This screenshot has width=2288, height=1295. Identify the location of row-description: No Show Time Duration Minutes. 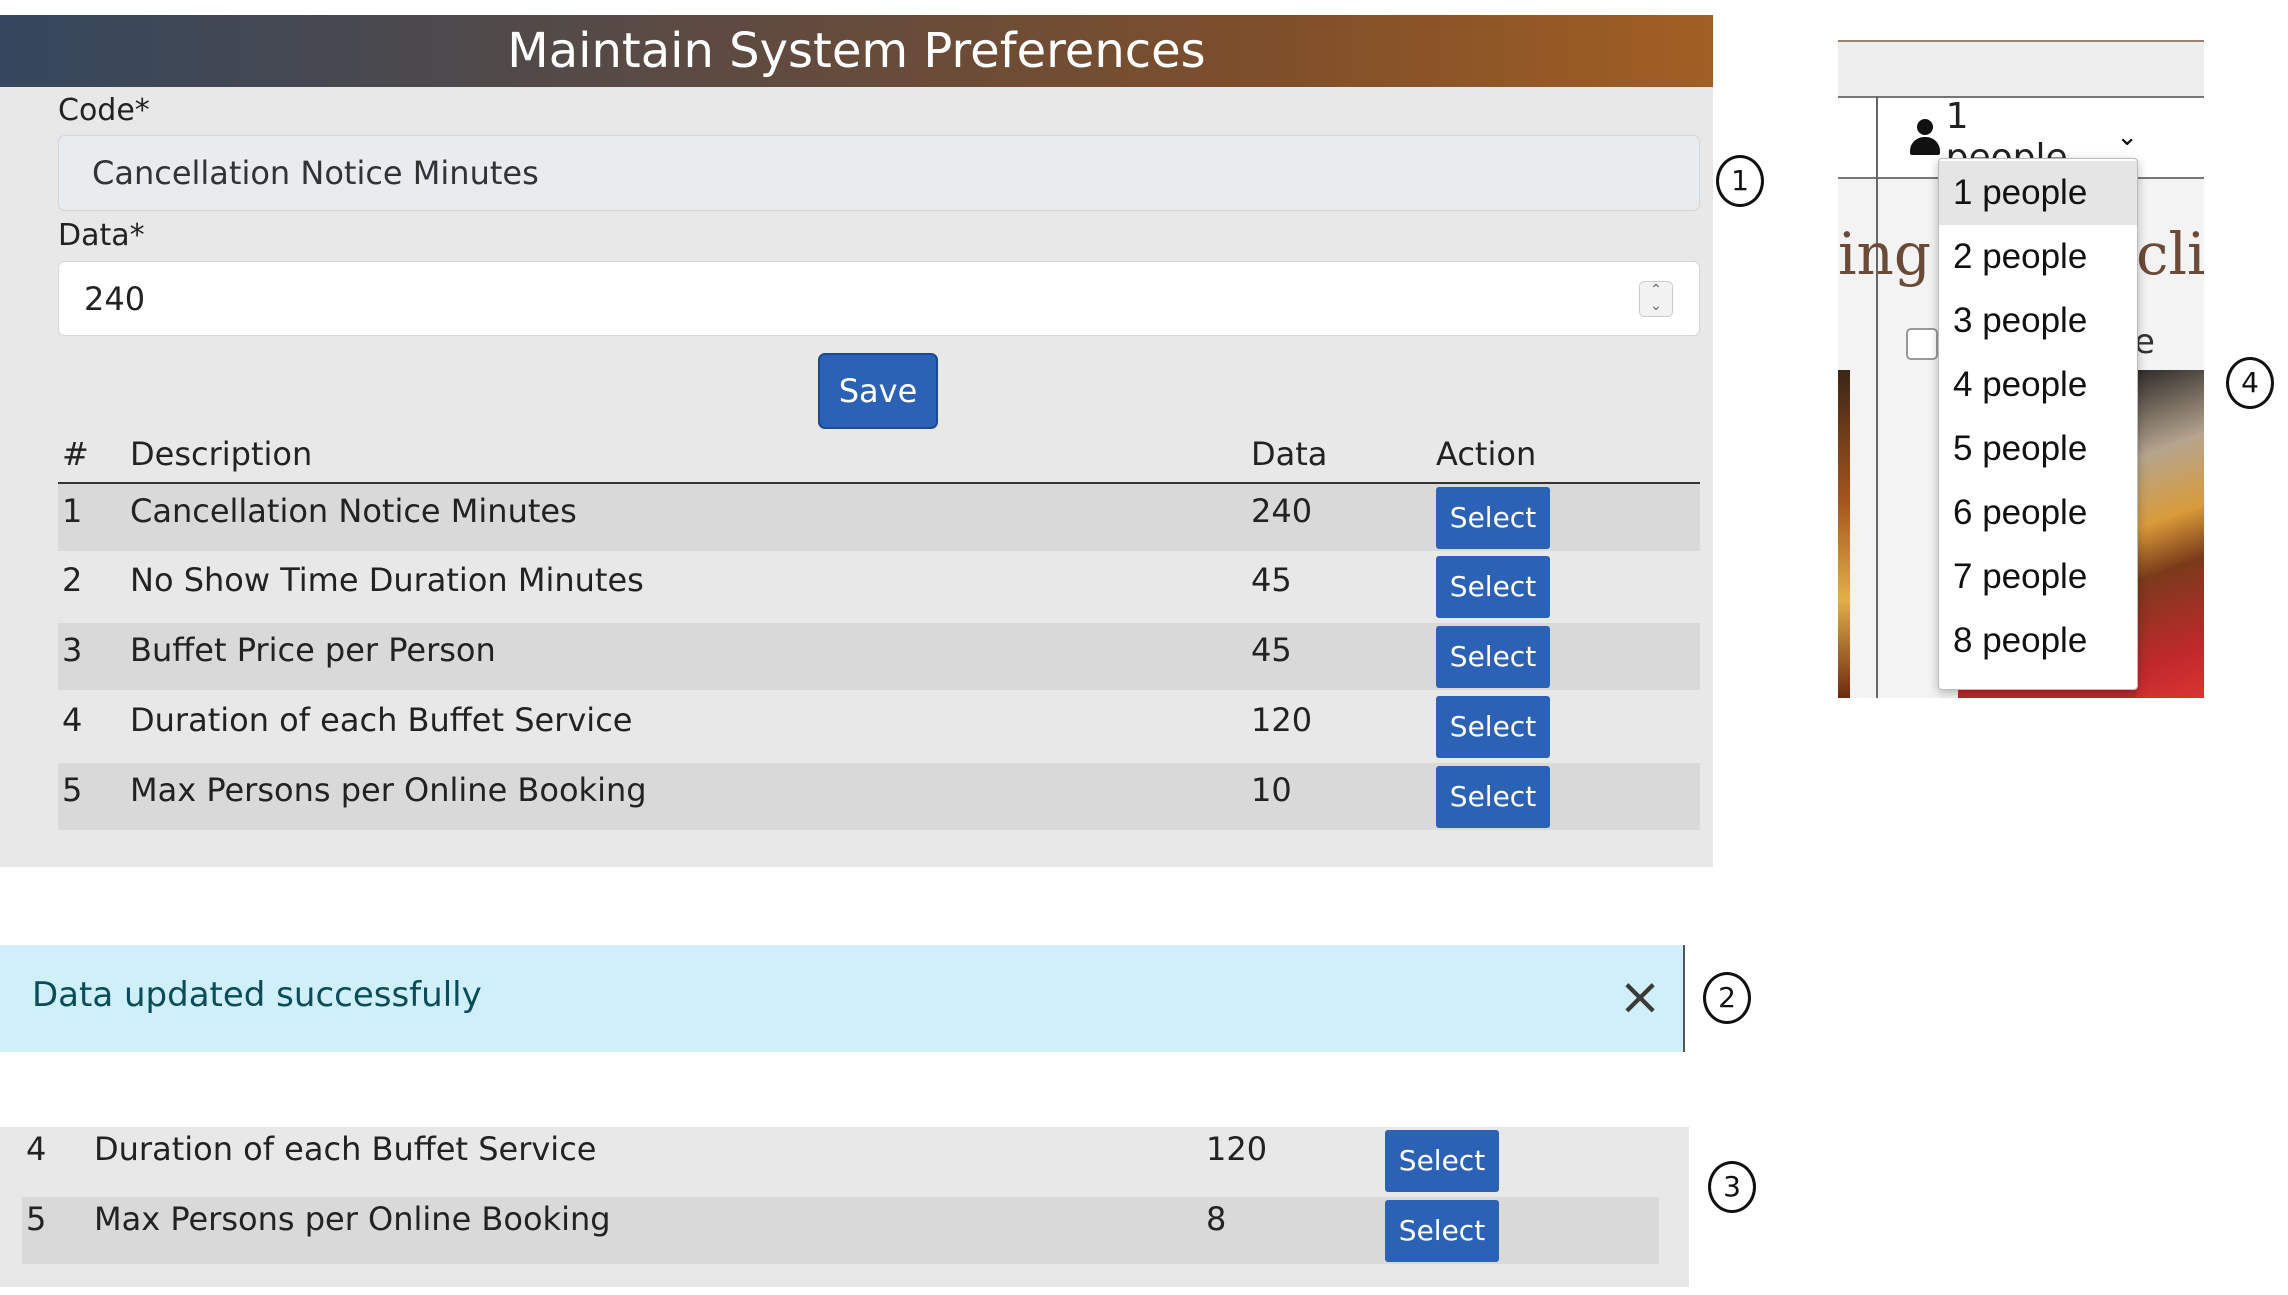
(387, 580).